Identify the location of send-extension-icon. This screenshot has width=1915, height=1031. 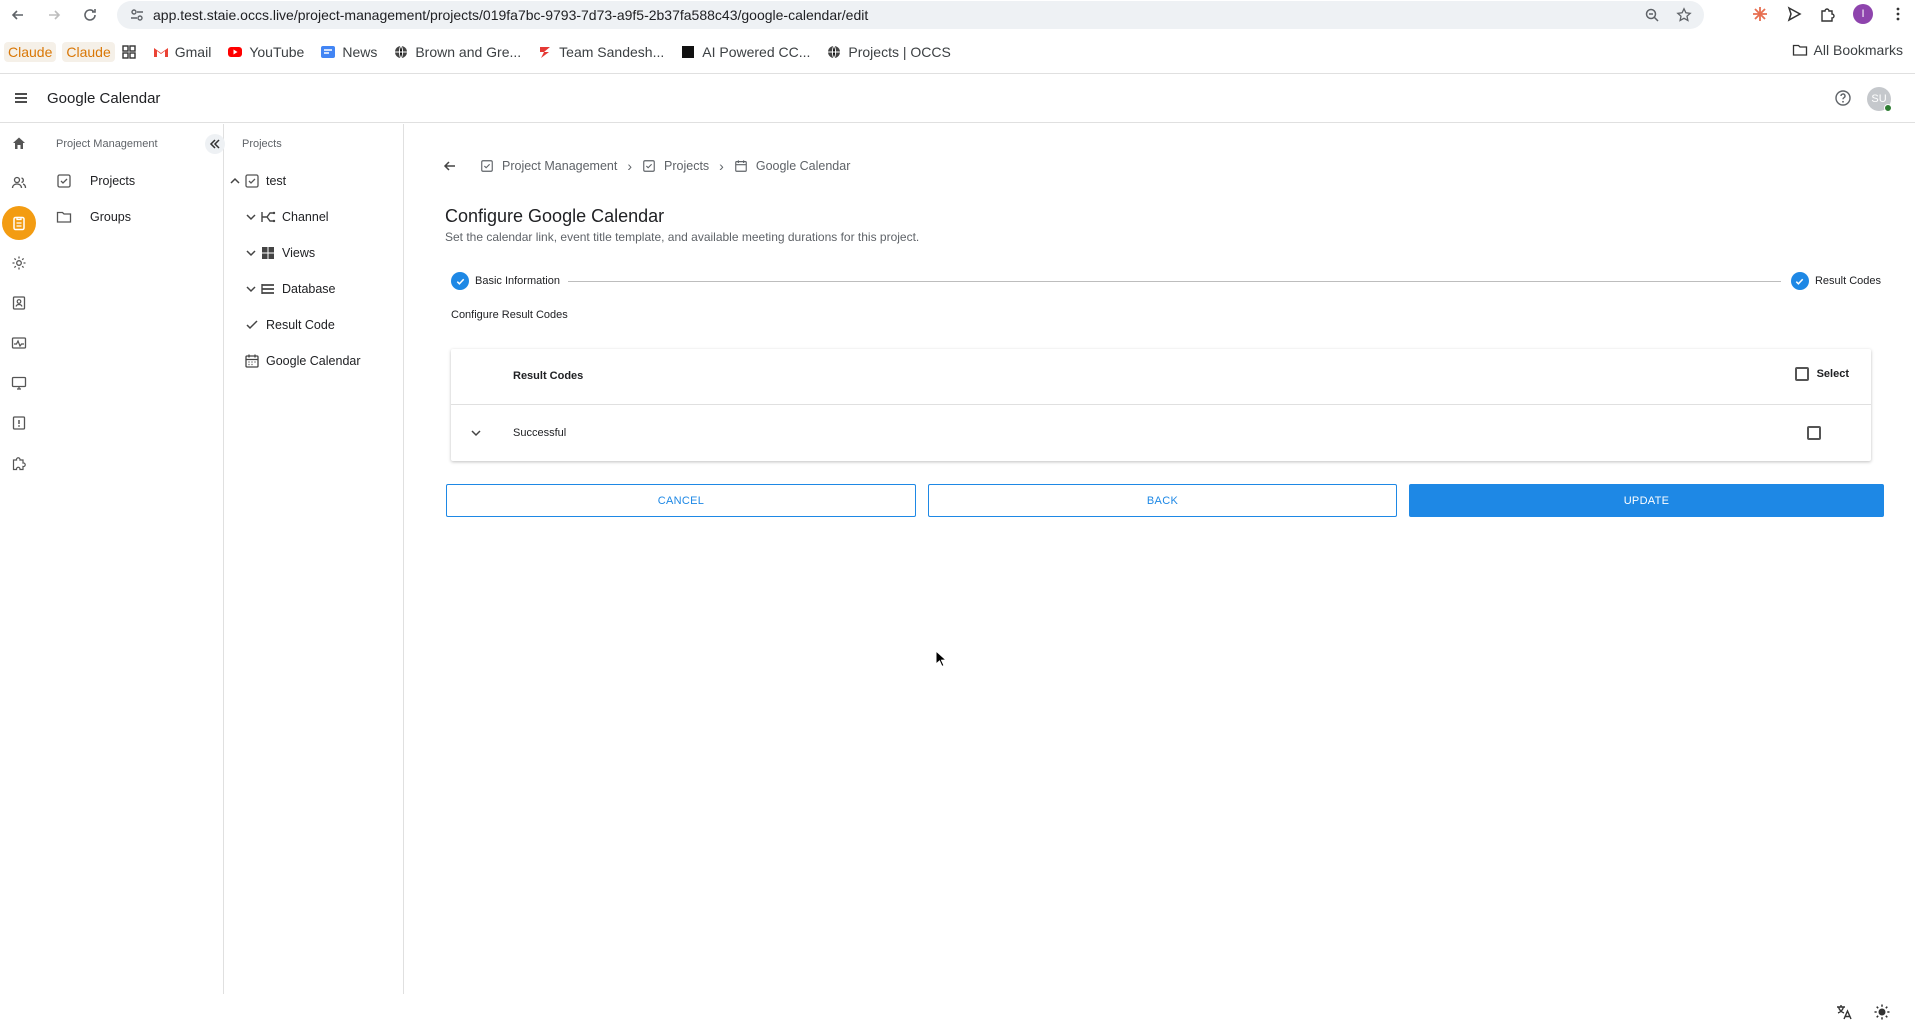
(1794, 14).